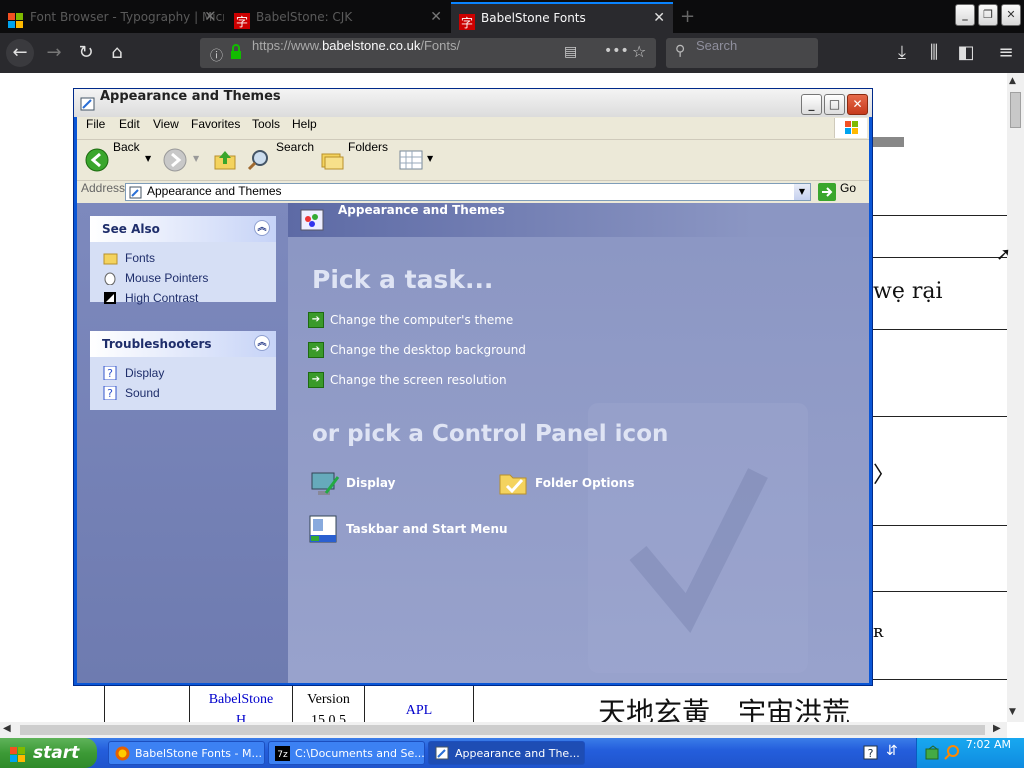  I want to click on views-icon, so click(411, 162).